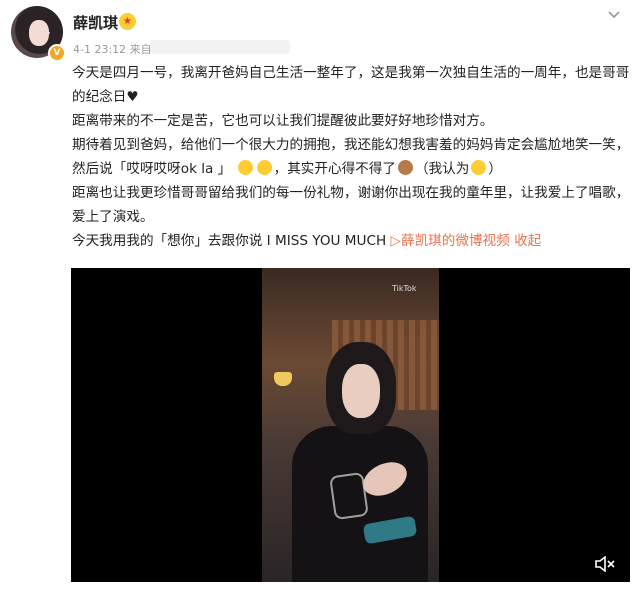 The image size is (640, 597). What do you see at coordinates (450, 241) in the screenshot?
I see `video-link: ▷薛凯琪的微博视频` at bounding box center [450, 241].